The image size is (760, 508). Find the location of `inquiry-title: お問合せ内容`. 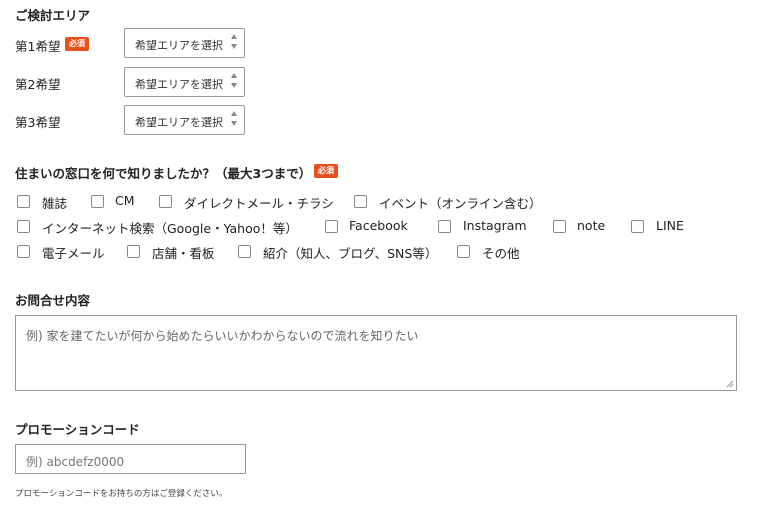

inquiry-title: お問合せ内容 is located at coordinates (53, 300).